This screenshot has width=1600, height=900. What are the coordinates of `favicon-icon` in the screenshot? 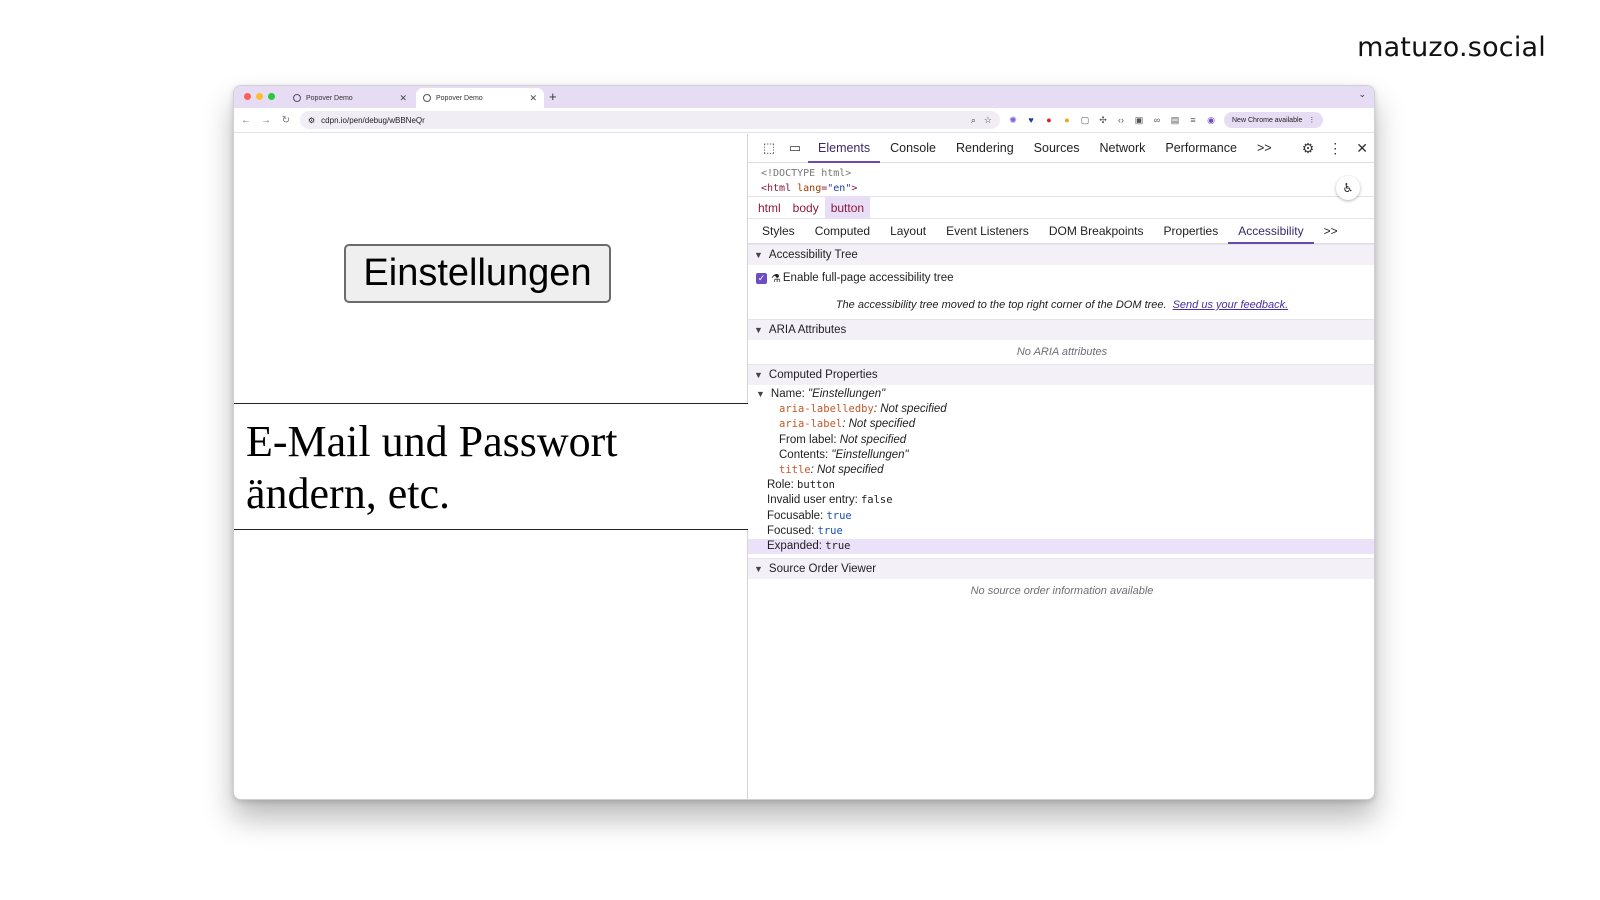 It's located at (427, 98).